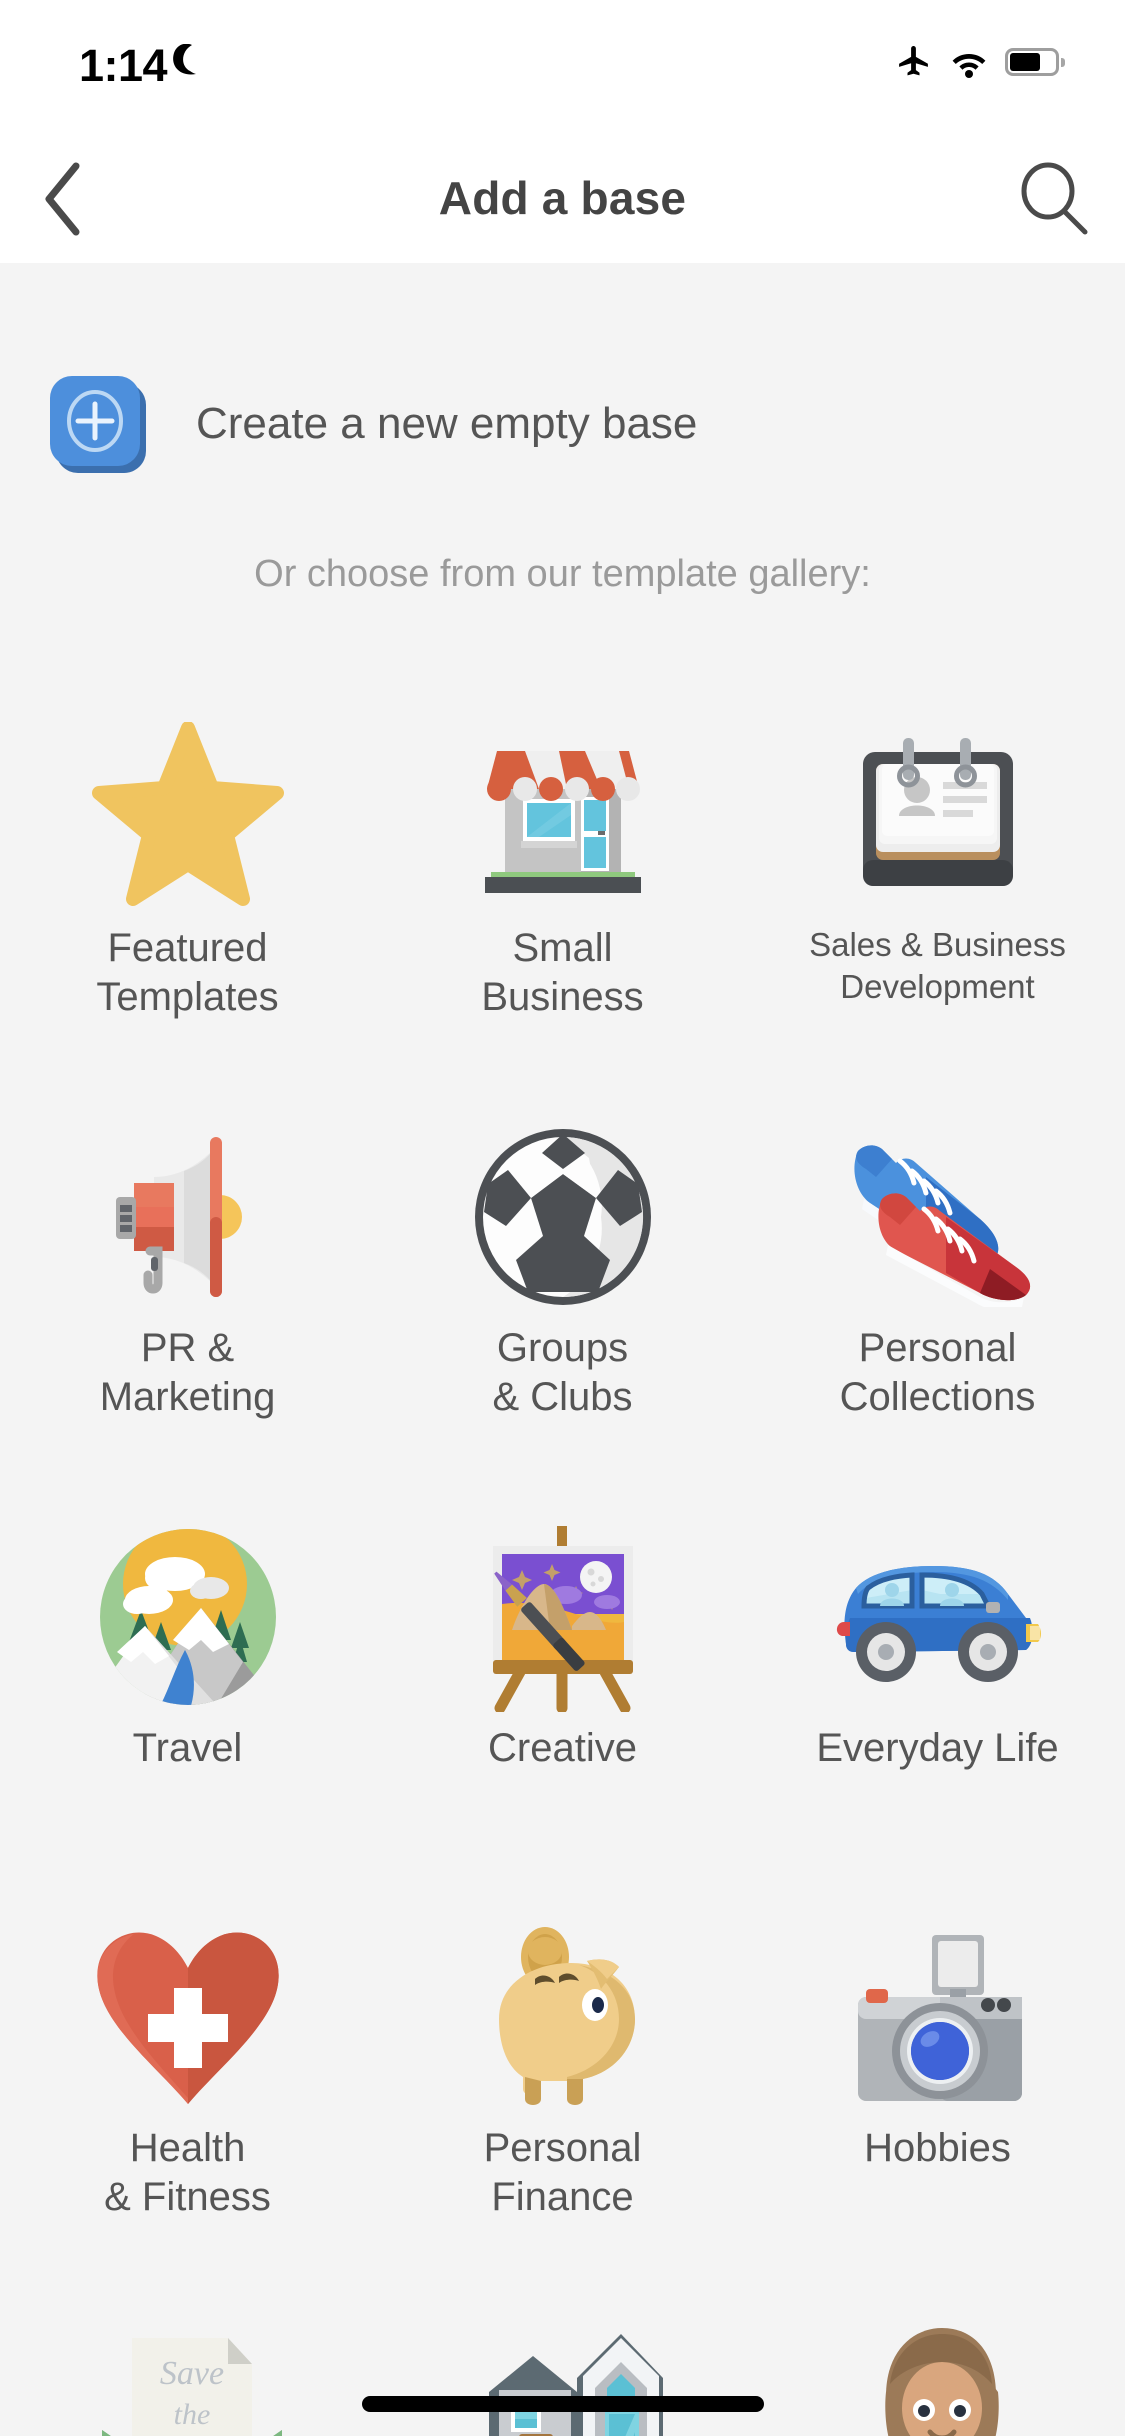  What do you see at coordinates (566, 2016) in the screenshot?
I see `piggy-bank-icon` at bounding box center [566, 2016].